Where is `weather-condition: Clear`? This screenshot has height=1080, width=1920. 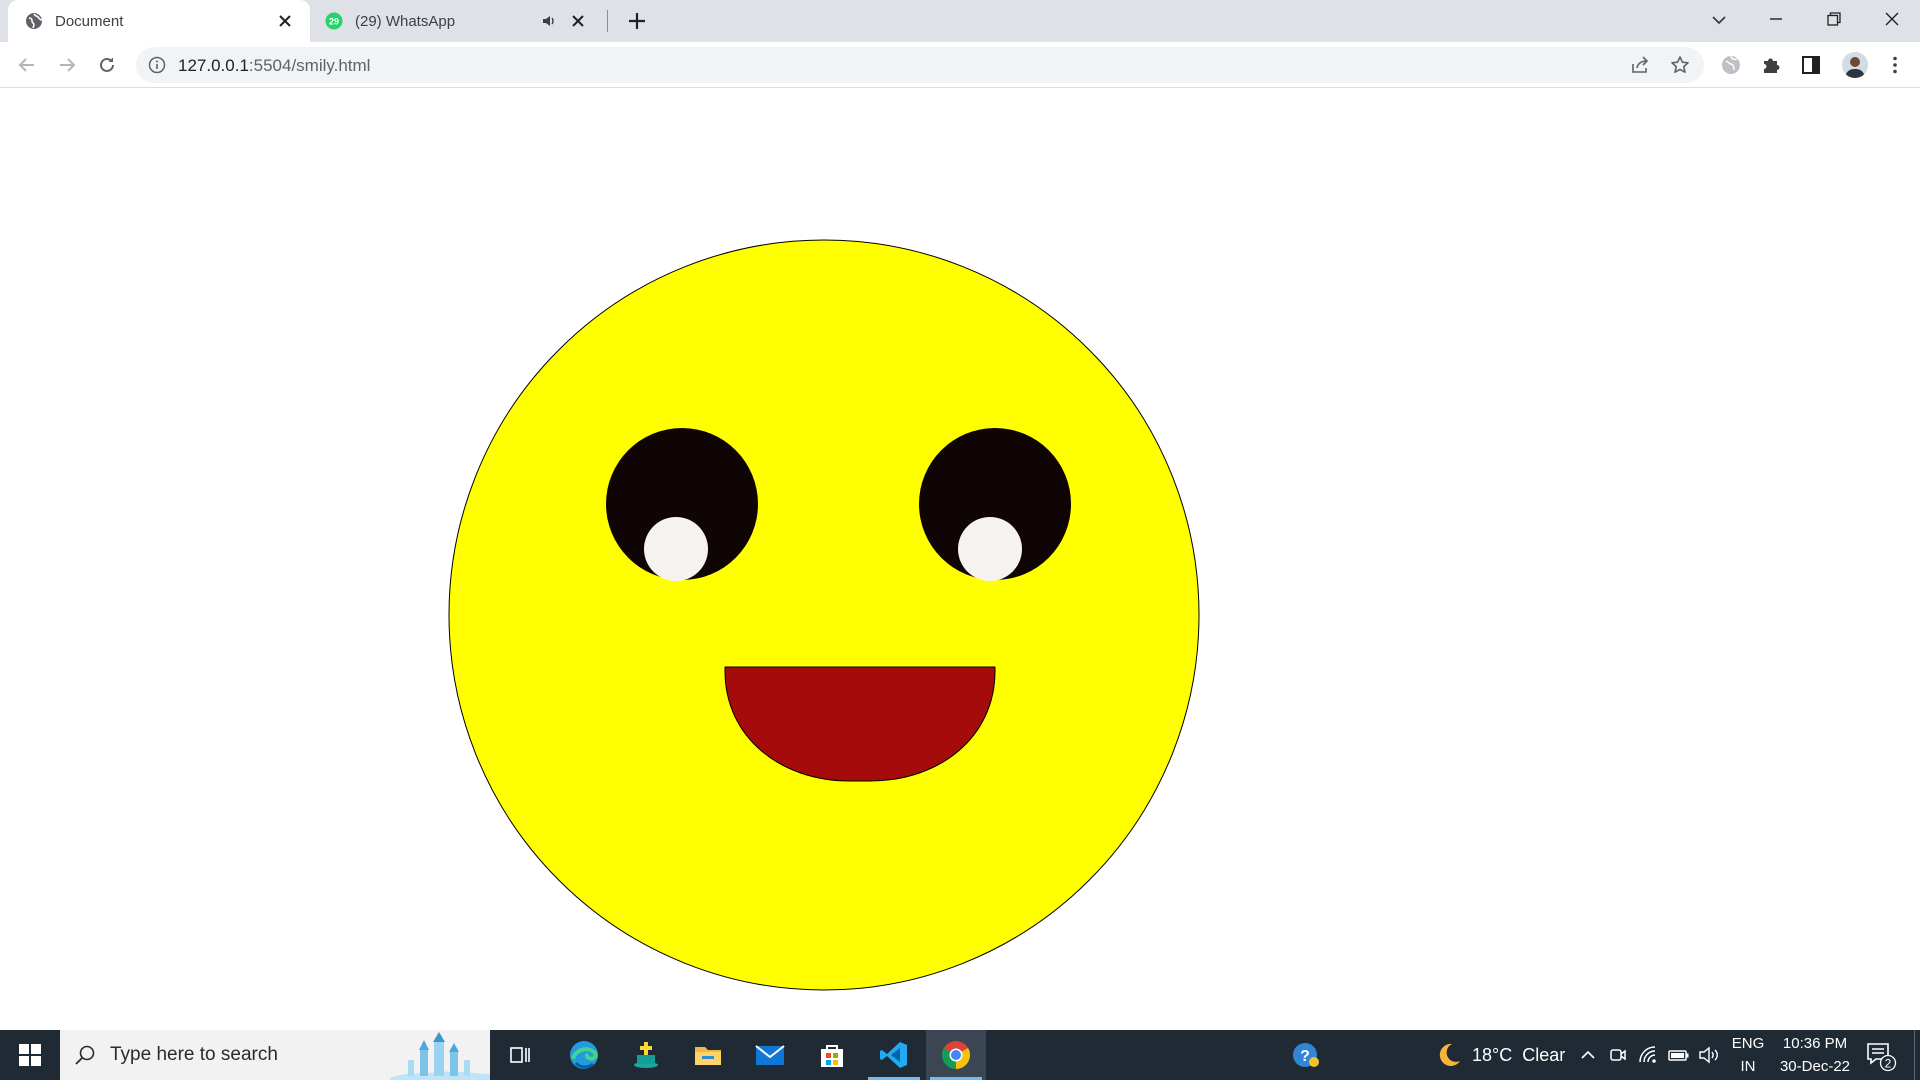
weather-condition: Clear is located at coordinates (1544, 1055).